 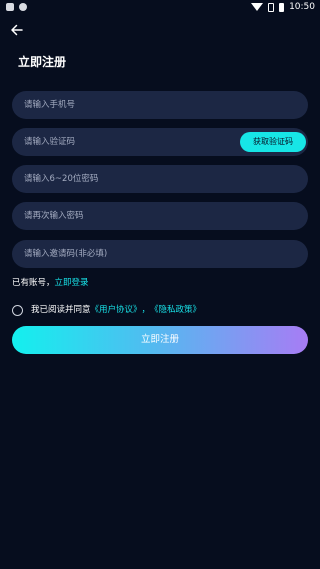 I want to click on privacy-policy-link: 《隐私政策》, so click(x=175, y=310).